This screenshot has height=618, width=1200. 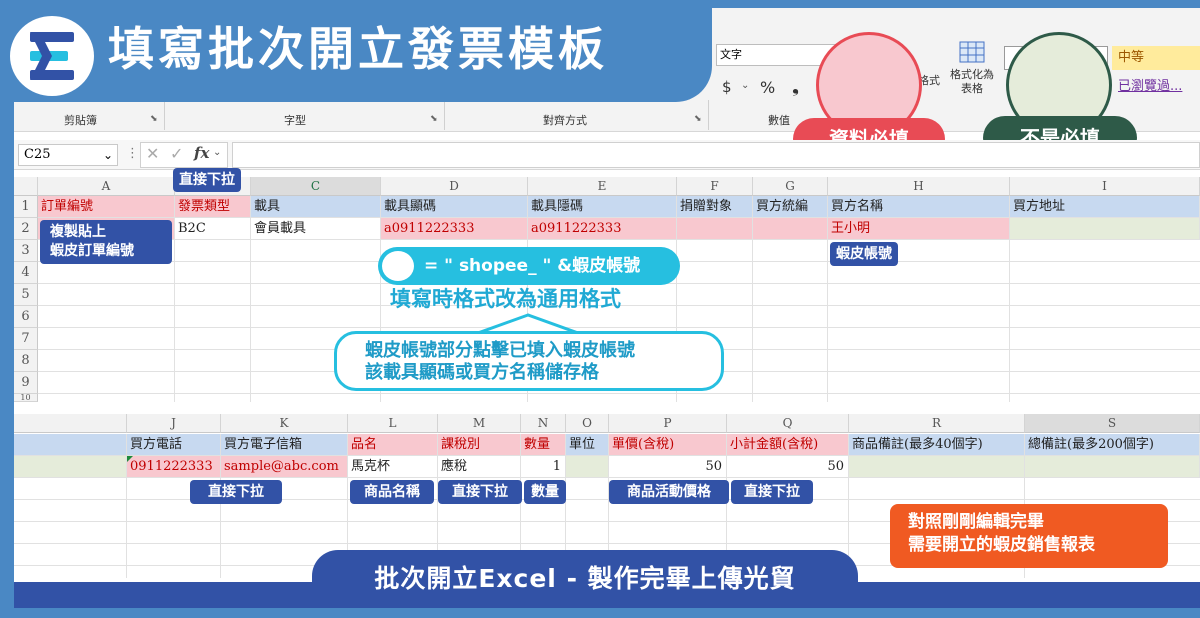 What do you see at coordinates (716, 155) in the screenshot?
I see `formula-input` at bounding box center [716, 155].